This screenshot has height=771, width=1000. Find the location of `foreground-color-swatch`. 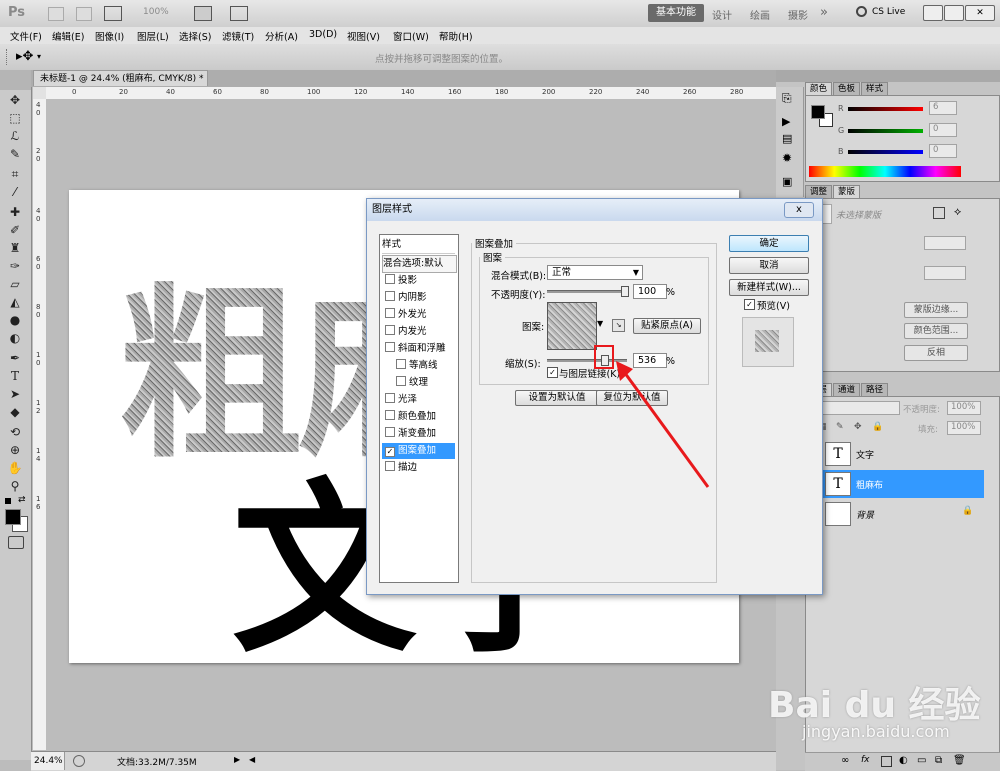

foreground-color-swatch is located at coordinates (13, 517).